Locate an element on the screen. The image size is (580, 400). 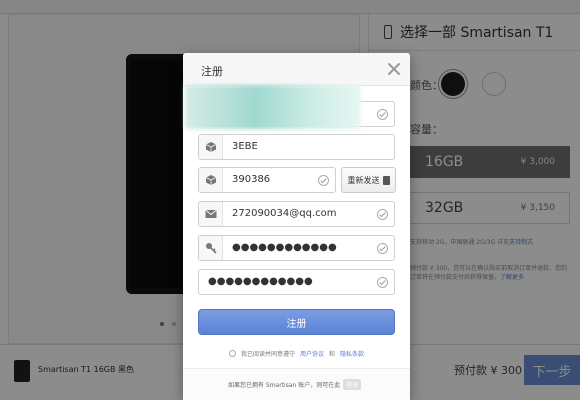
agreement-checkbox is located at coordinates (232, 353).